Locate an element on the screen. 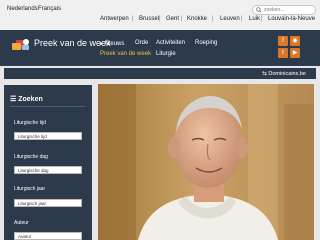 Image resolution: width=320 pixels, height=240 pixels. nav-item-activiteiten: Activiteiten is located at coordinates (170, 43).